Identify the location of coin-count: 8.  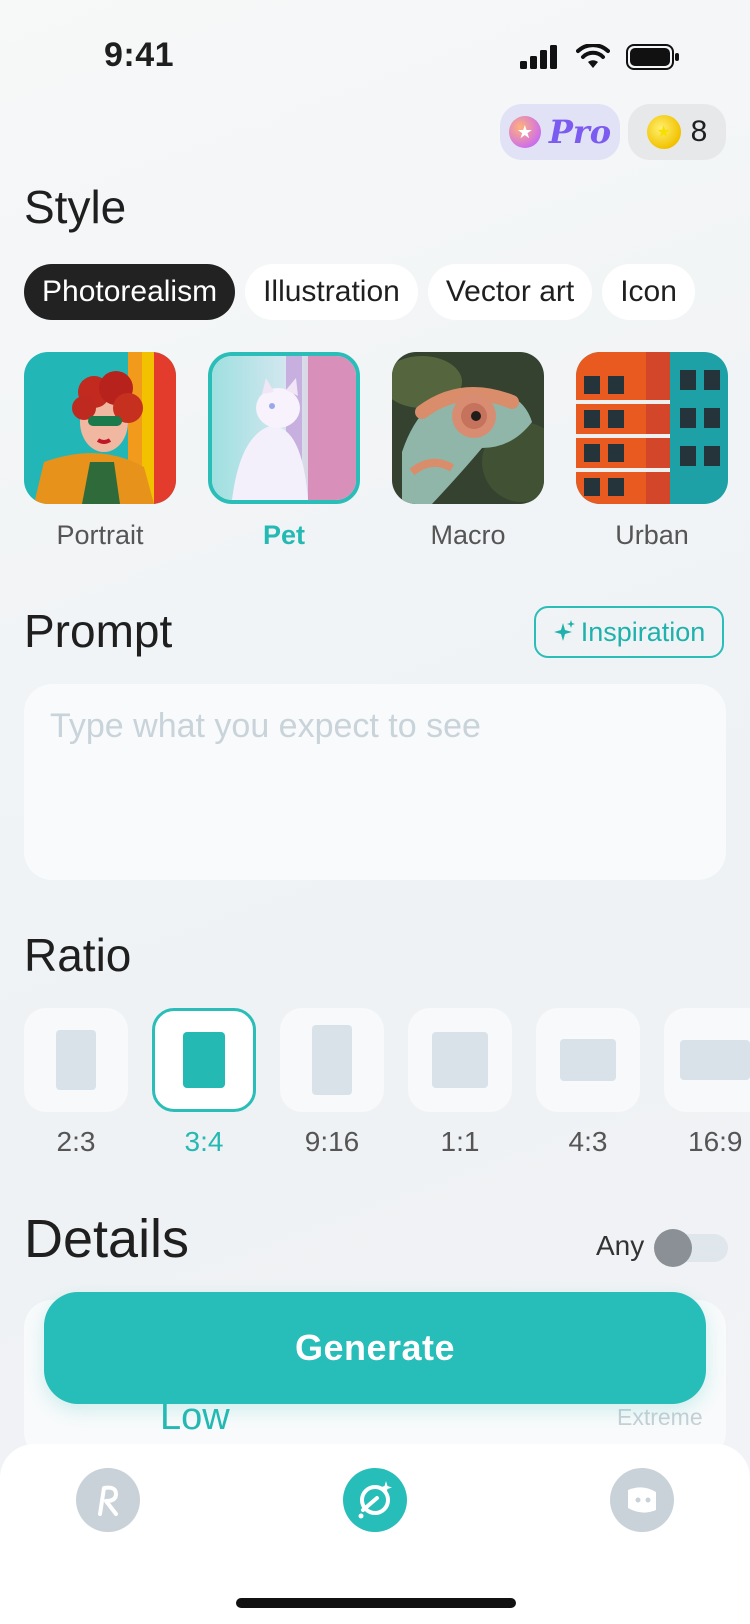
(699, 131).